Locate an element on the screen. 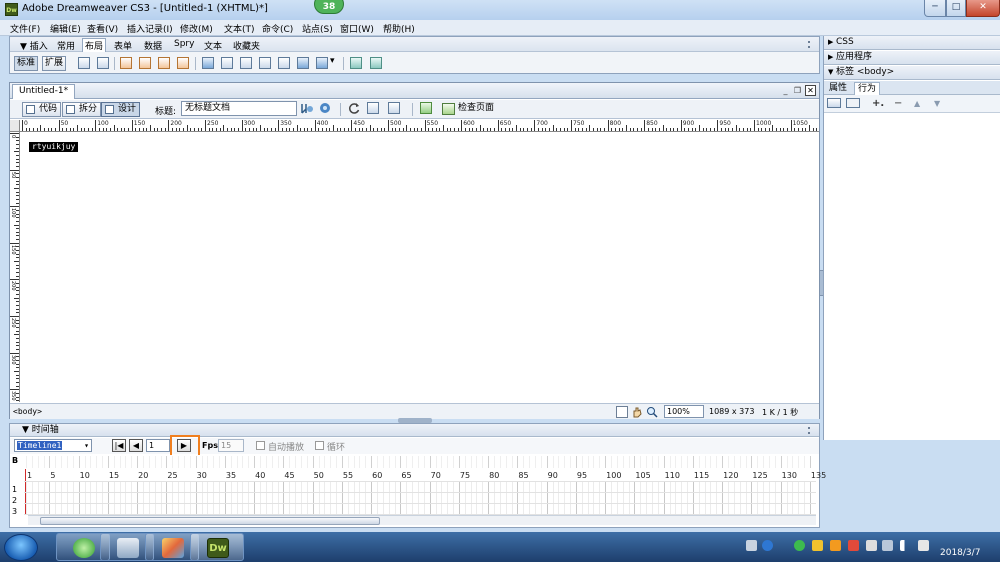 Image resolution: width=1000 pixels, height=562 pixels. device-icon is located at coordinates (871, 545).